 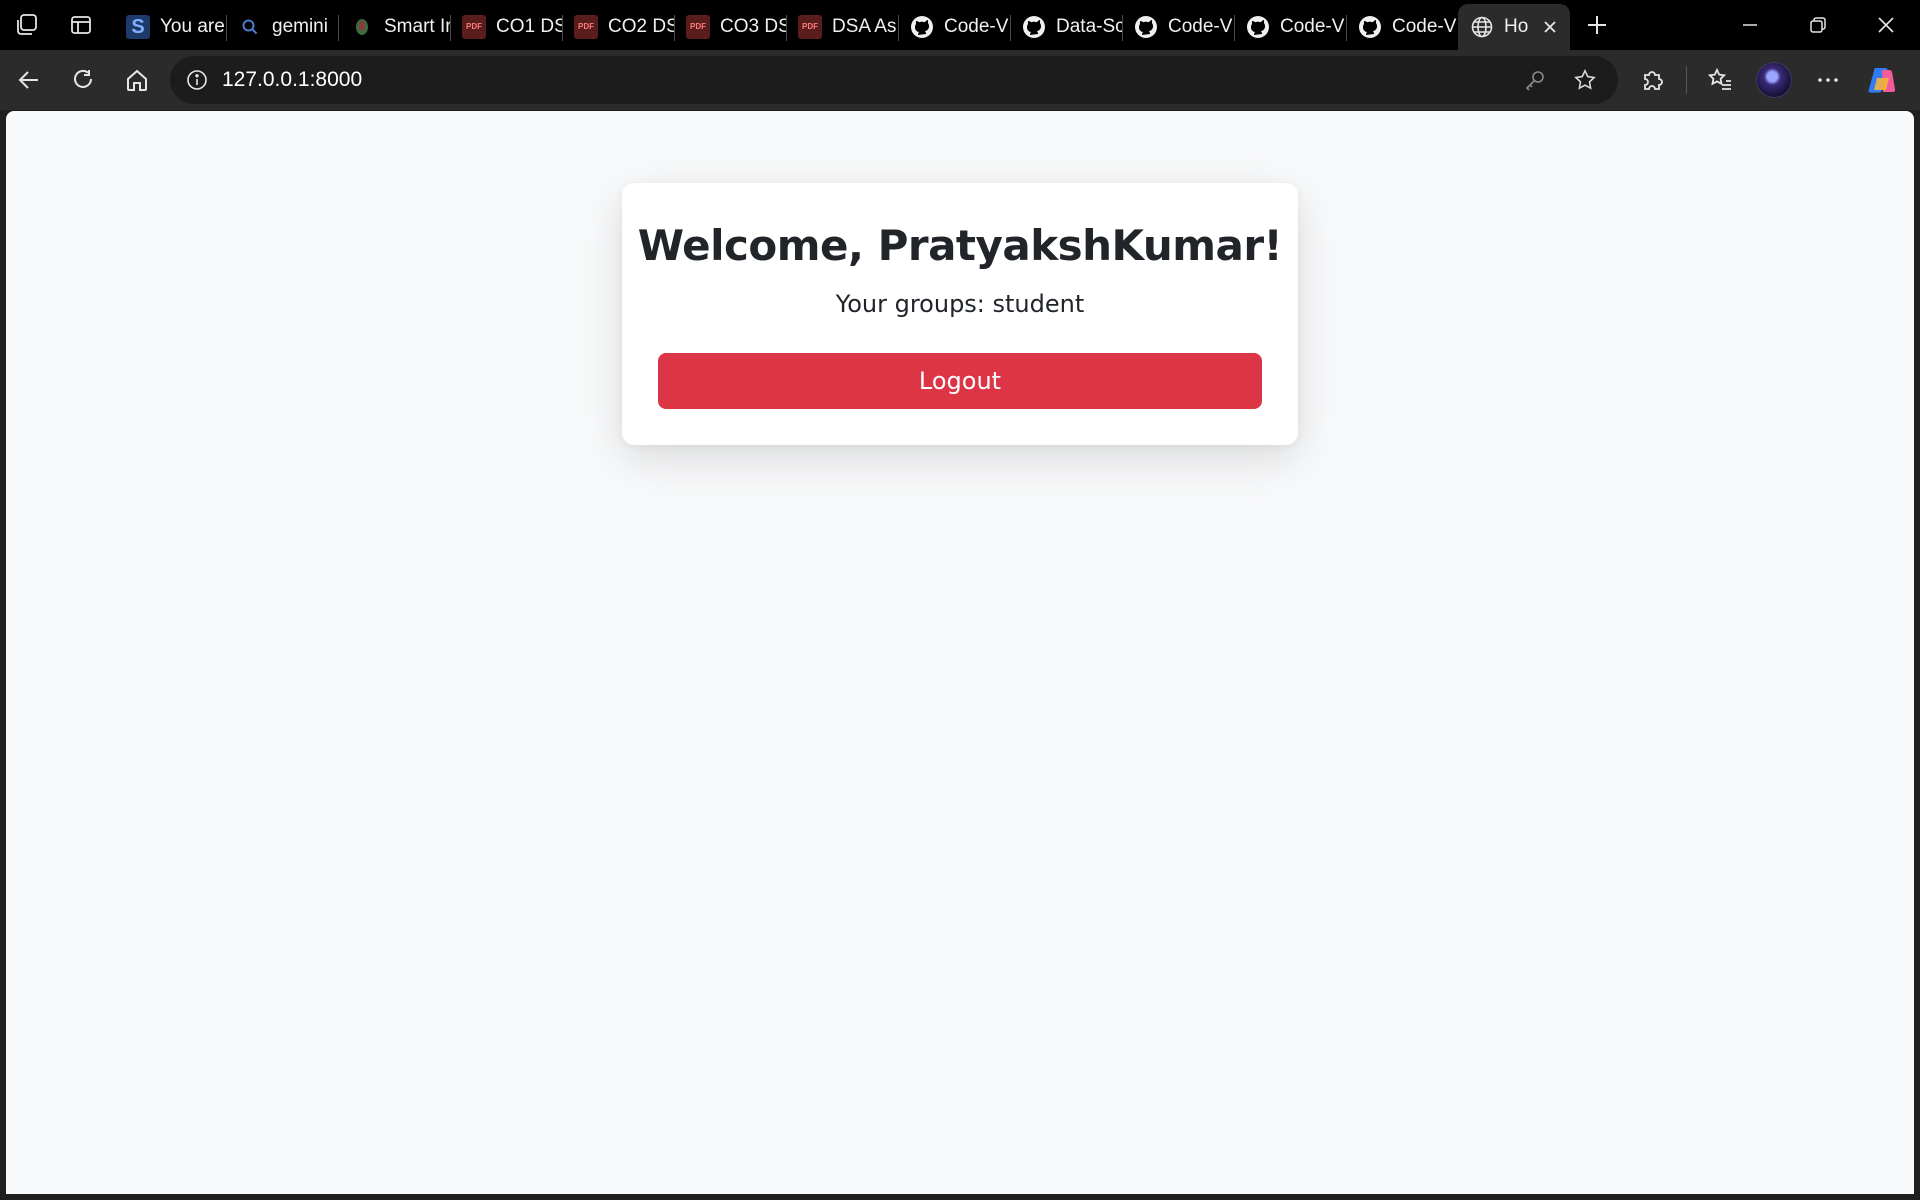 I want to click on tab-you-are: S You are, so click(x=170, y=27).